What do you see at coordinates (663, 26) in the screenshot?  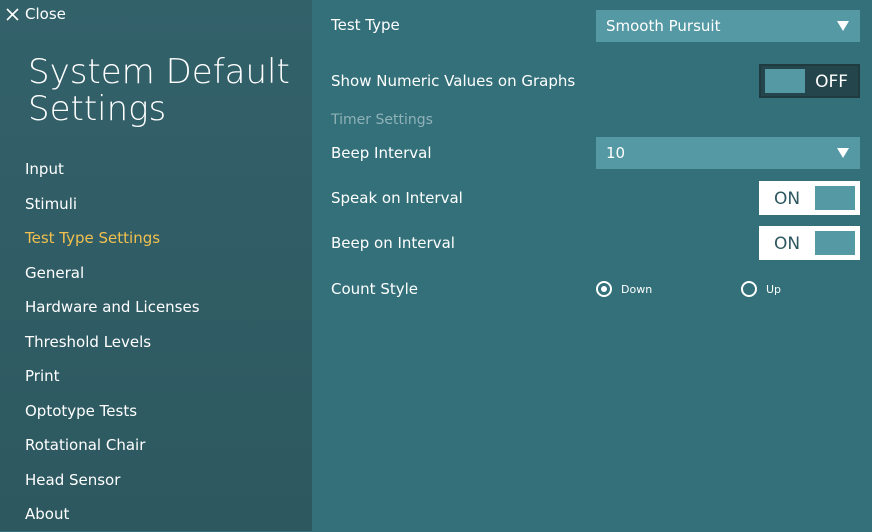 I see `test-type-value: Smooth Pursuit` at bounding box center [663, 26].